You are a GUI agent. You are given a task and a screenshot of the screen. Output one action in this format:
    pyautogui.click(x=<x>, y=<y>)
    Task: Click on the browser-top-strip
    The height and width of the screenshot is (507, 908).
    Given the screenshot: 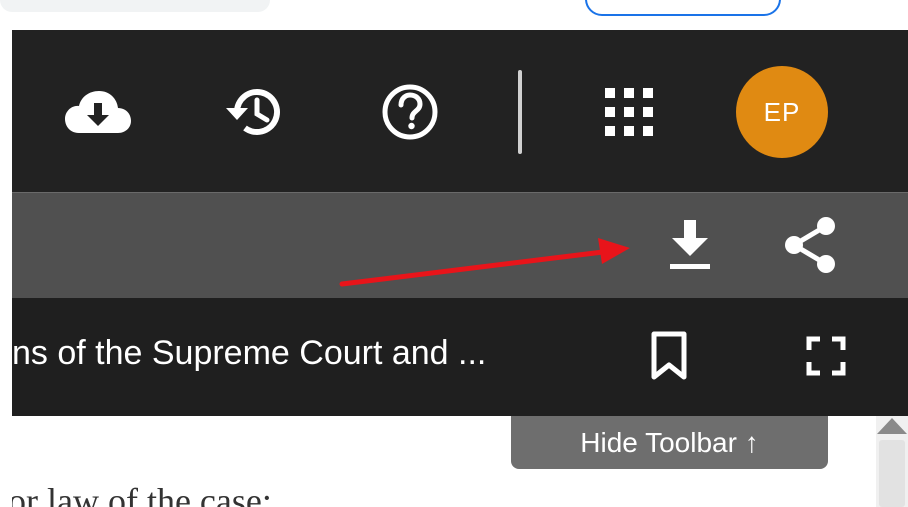 What is the action you would take?
    pyautogui.click(x=454, y=15)
    